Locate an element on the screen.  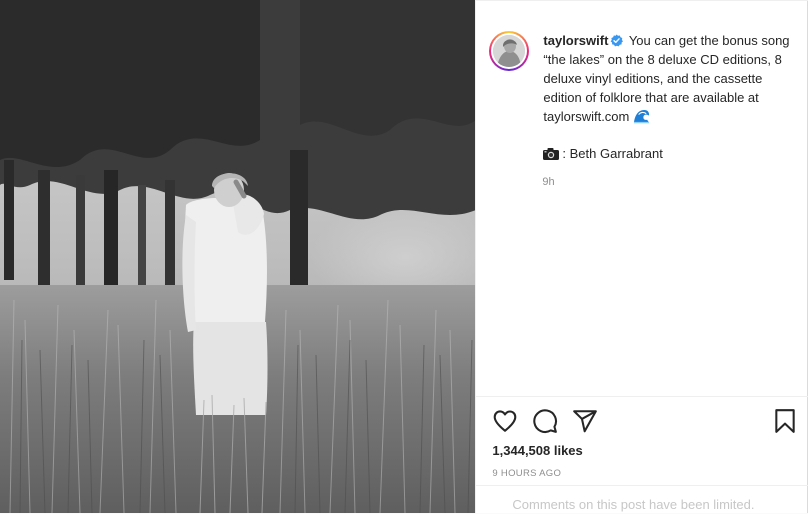
photo-credit-text: : Beth Garrabrant is located at coordinates (612, 153).